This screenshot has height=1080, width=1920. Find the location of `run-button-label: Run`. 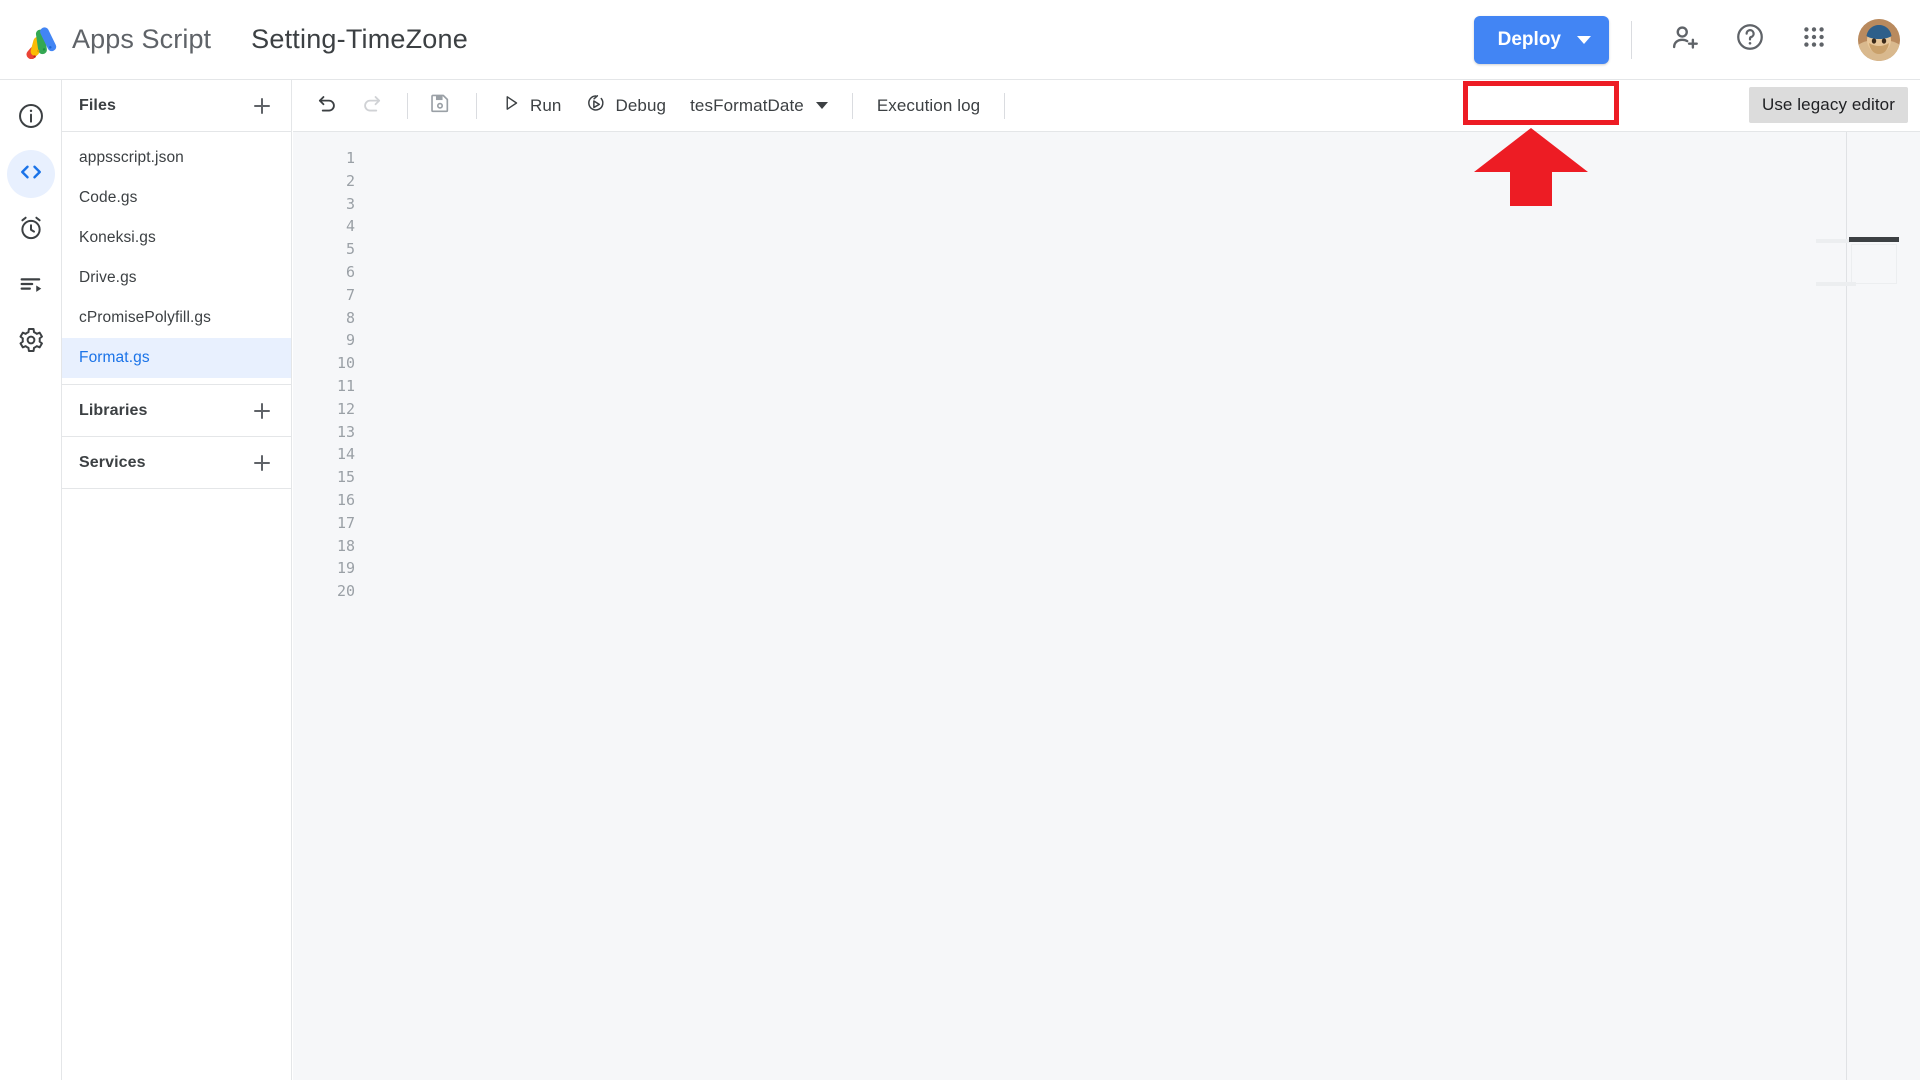

run-button-label: Run is located at coordinates (546, 105).